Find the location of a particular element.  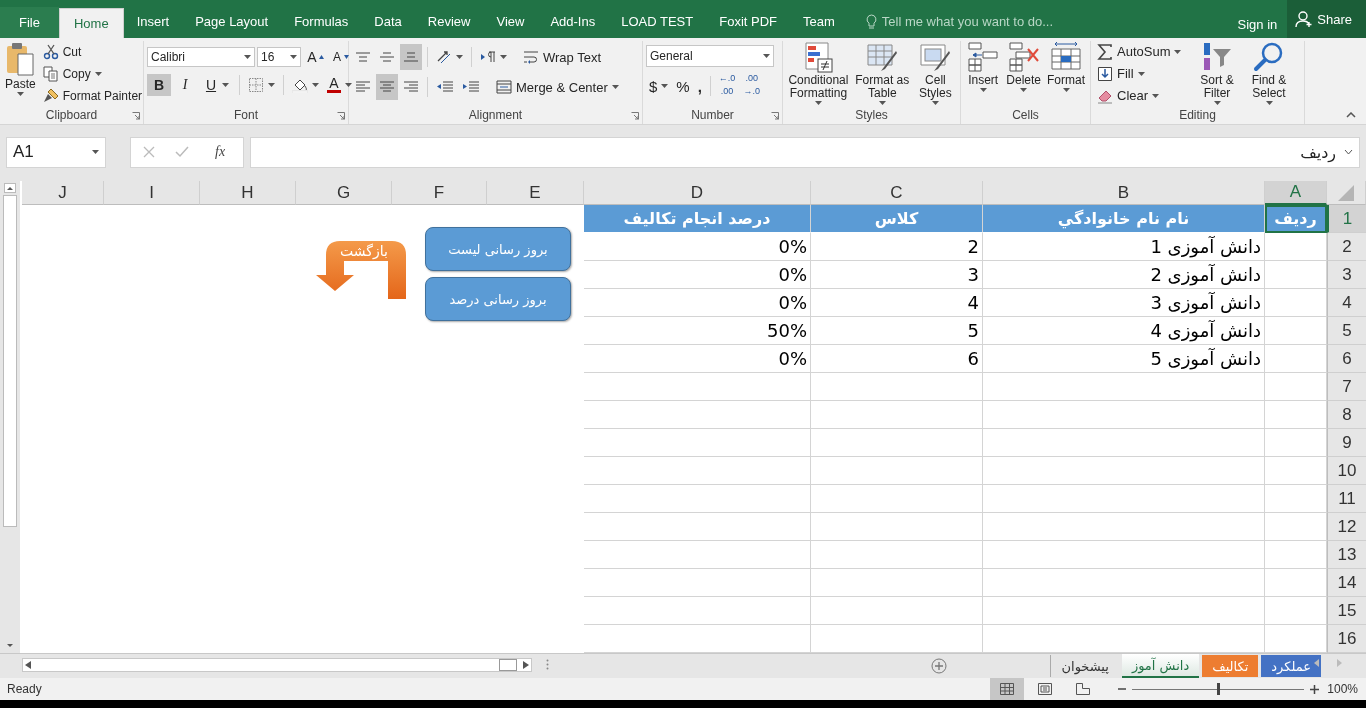

sheet-tab: دانش آموز is located at coordinates (1160, 666).